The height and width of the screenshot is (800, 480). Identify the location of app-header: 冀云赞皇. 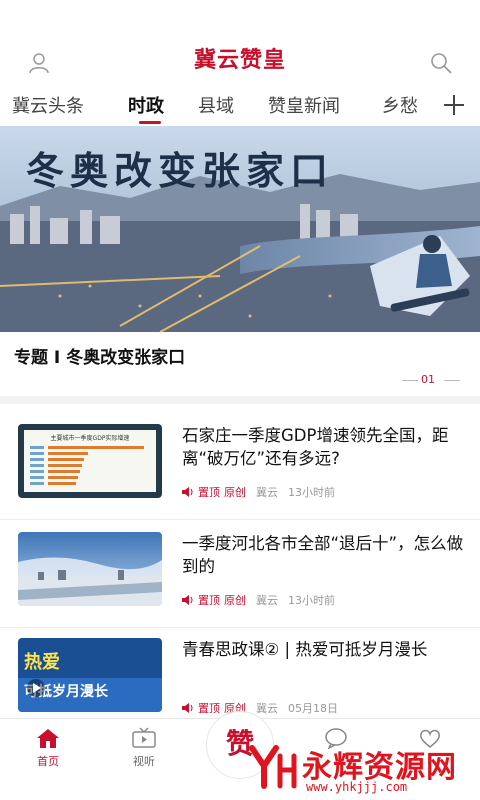
(240, 42).